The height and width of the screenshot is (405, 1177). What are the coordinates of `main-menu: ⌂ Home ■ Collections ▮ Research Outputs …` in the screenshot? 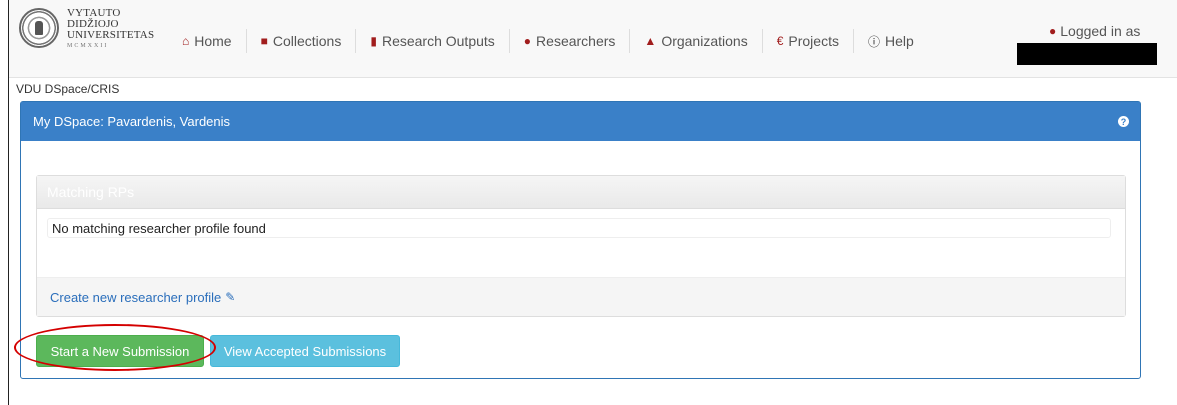 It's located at (550, 41).